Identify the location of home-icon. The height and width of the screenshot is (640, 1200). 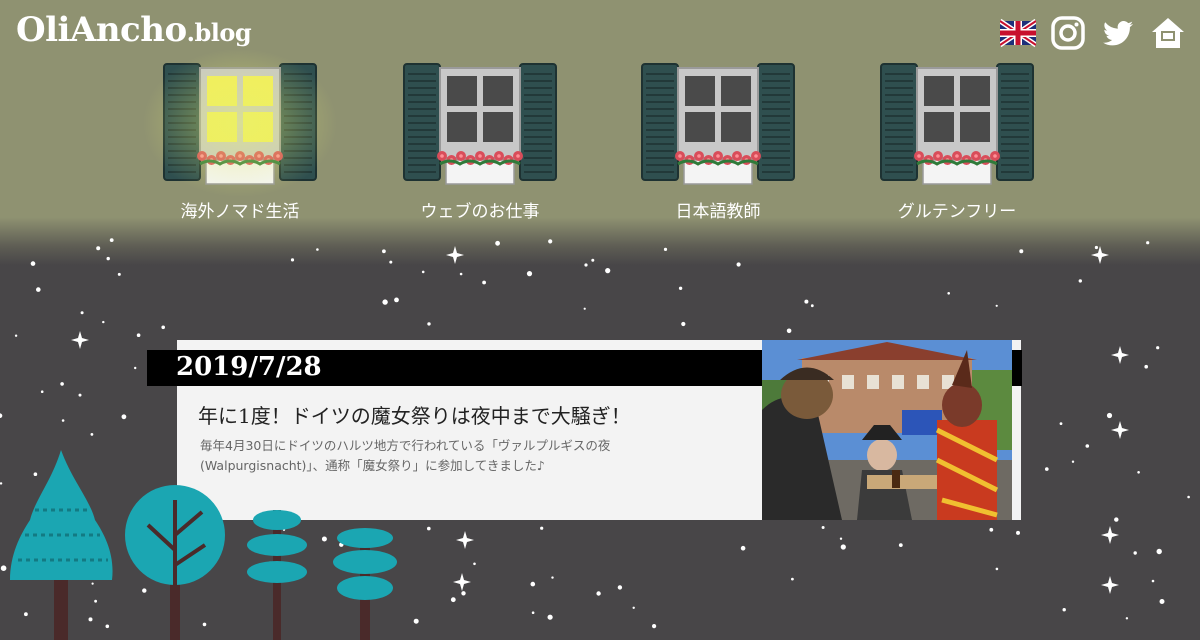
(1168, 33).